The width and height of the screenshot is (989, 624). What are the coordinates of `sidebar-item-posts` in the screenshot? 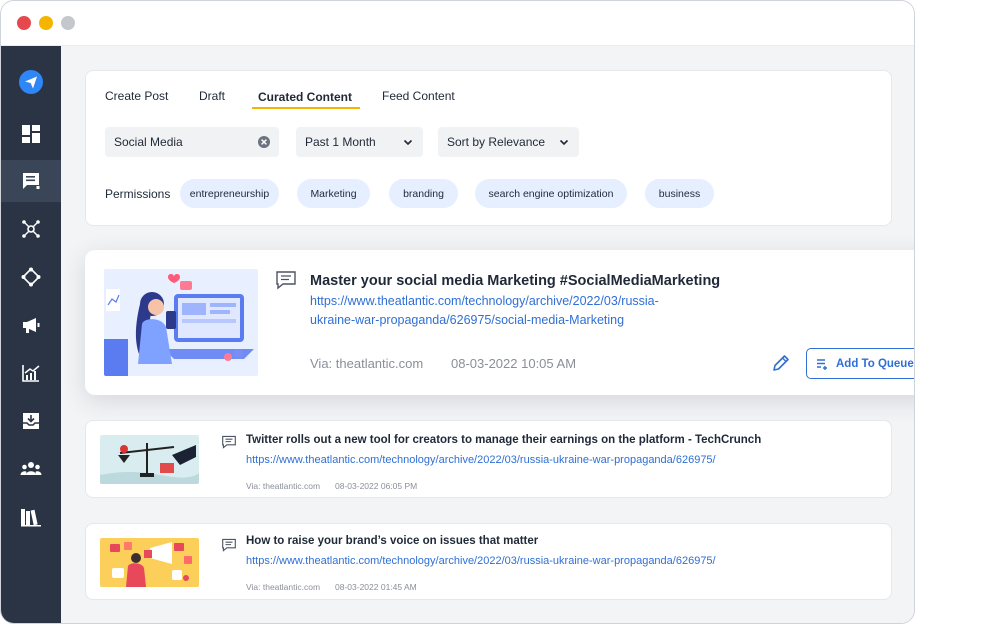 It's located at (31, 181).